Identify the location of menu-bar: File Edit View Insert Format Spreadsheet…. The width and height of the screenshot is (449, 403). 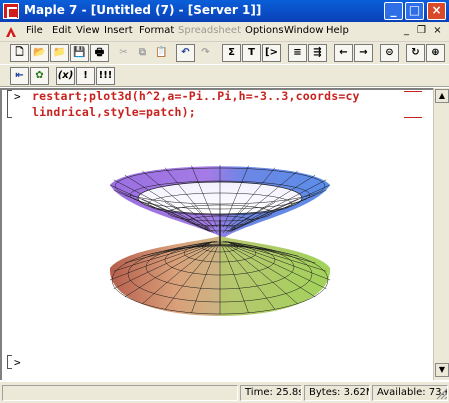
(224, 32).